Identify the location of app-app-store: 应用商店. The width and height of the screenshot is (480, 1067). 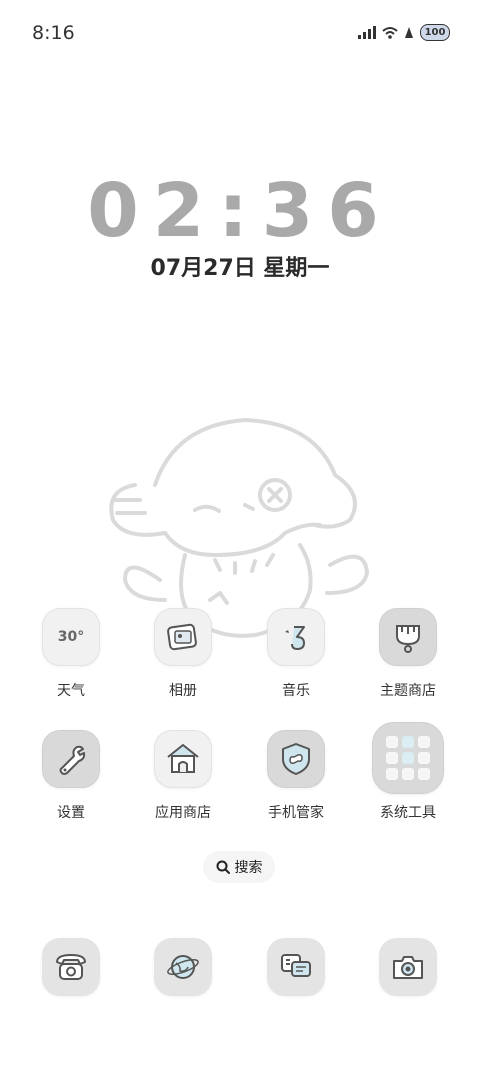
(183, 776).